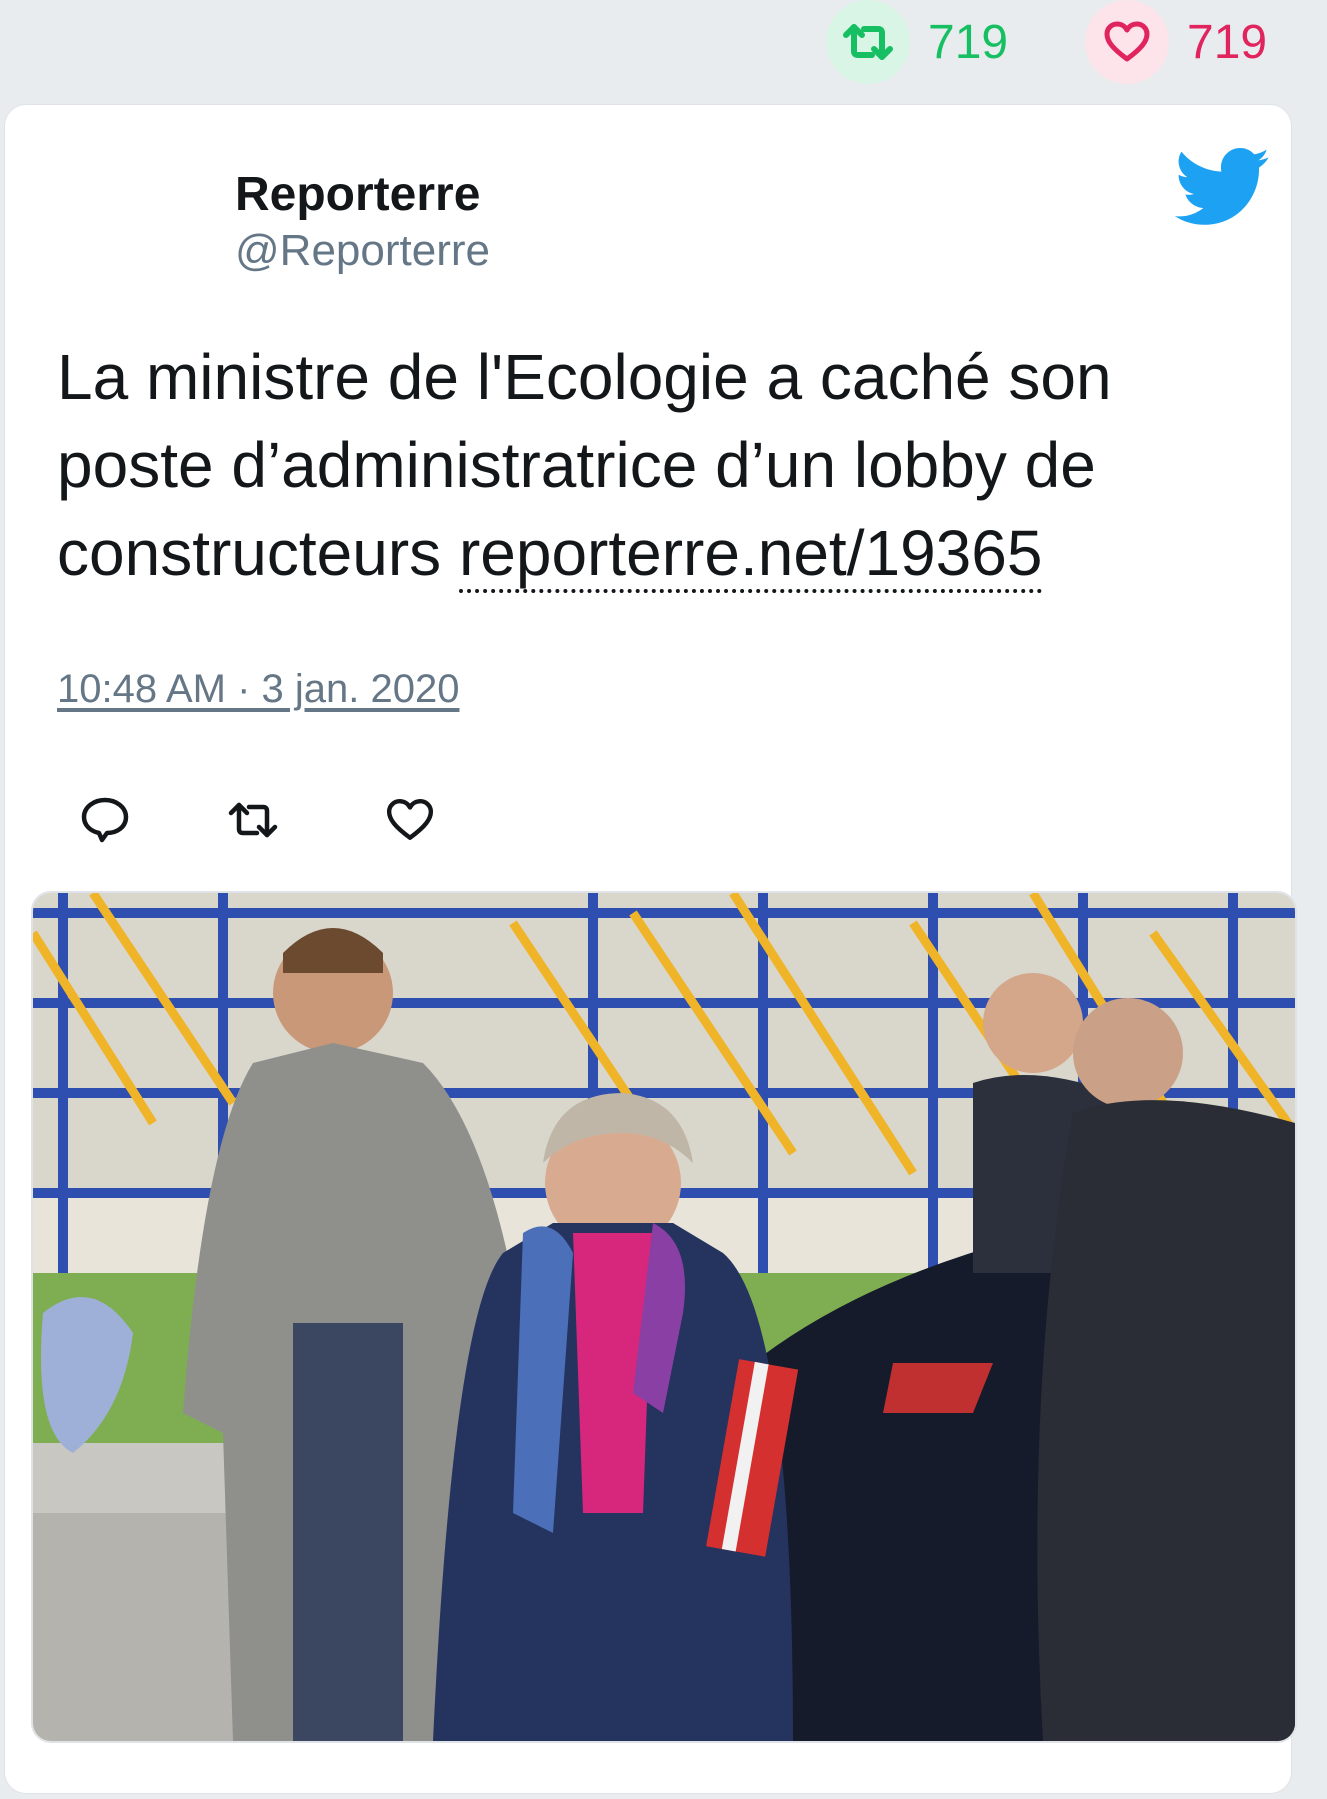  I want to click on reply-icon, so click(105, 820).